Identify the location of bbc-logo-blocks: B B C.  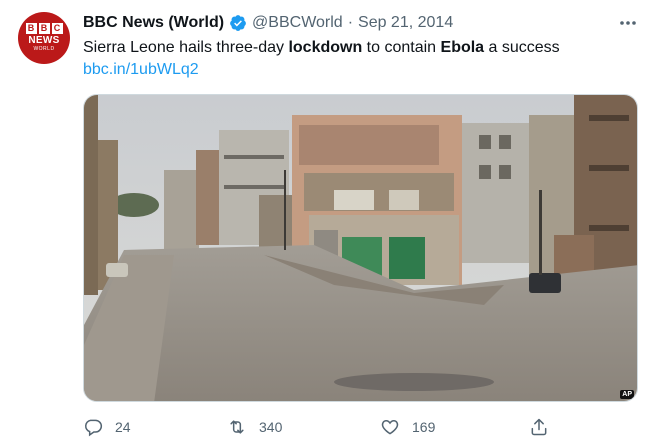
(44, 28).